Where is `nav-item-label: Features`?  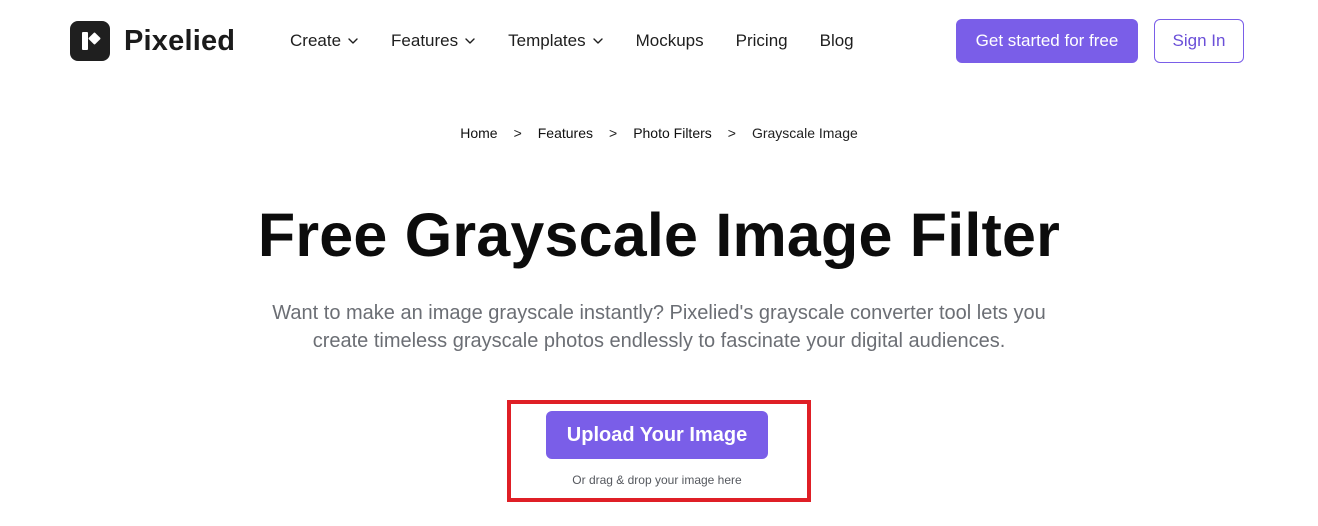 nav-item-label: Features is located at coordinates (425, 40).